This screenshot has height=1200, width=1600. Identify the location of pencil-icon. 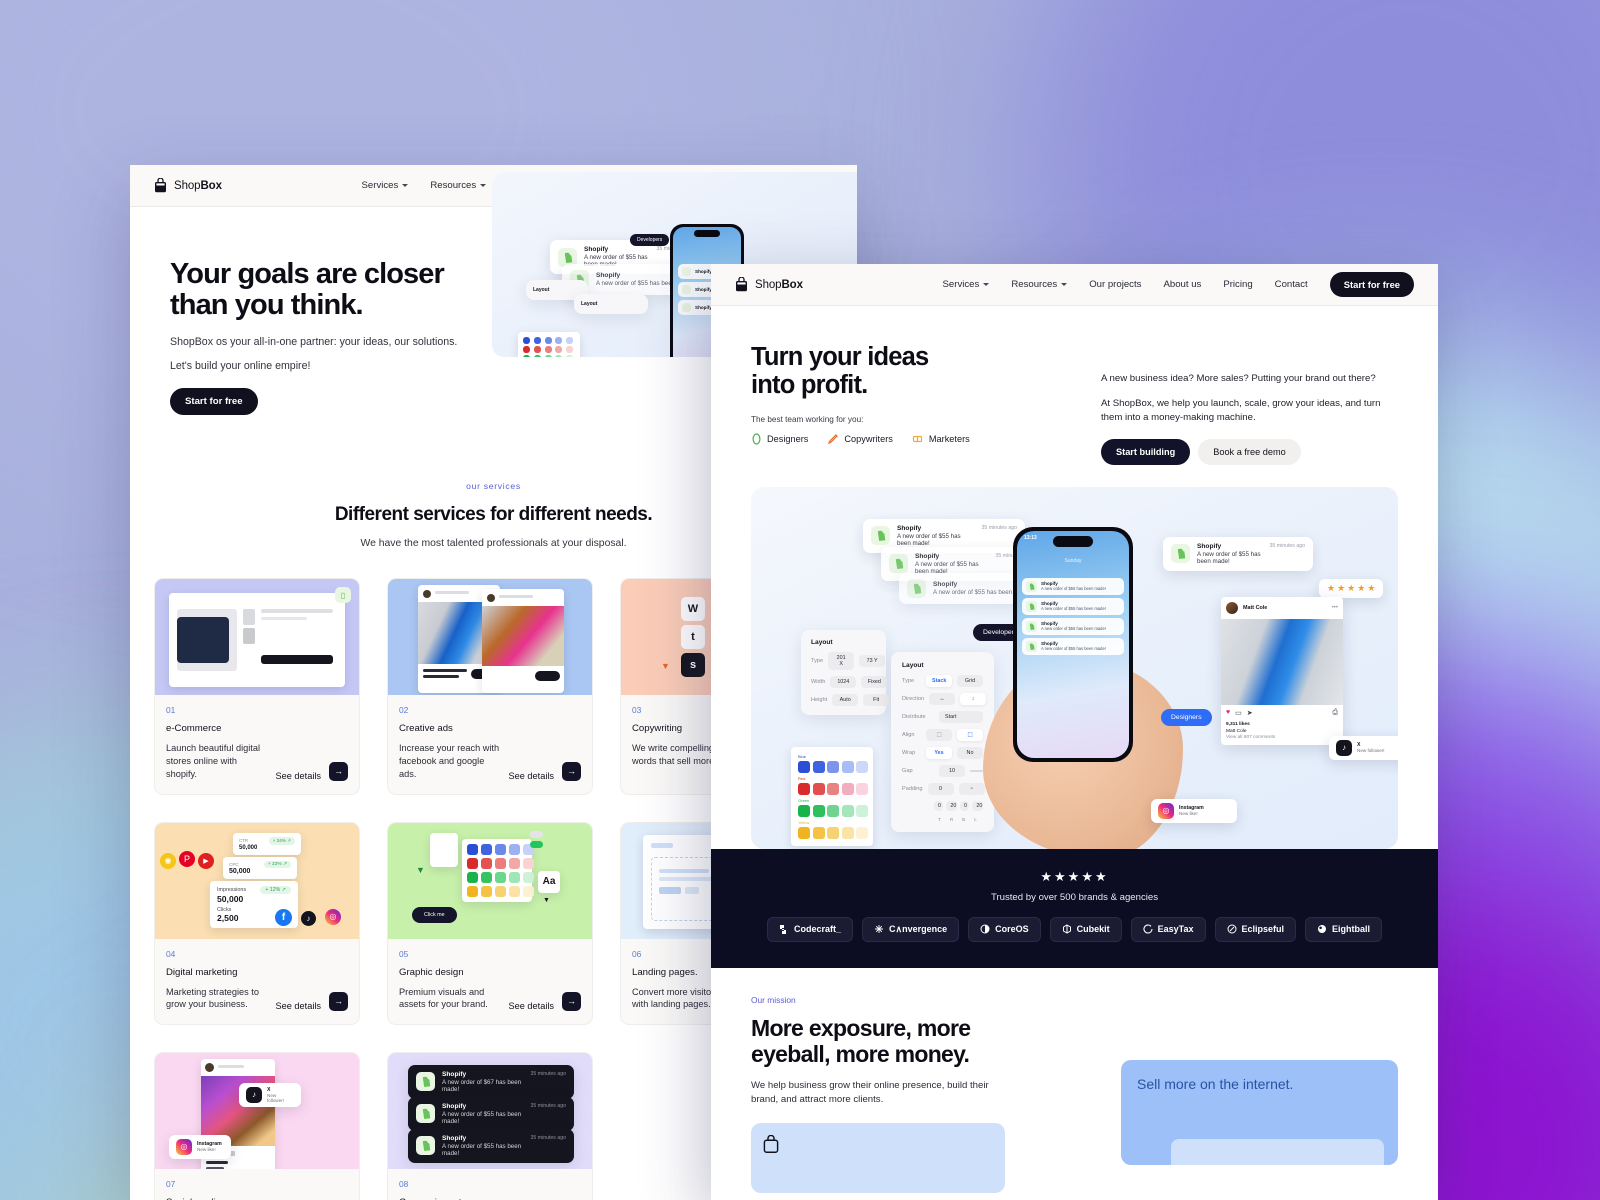
(833, 439).